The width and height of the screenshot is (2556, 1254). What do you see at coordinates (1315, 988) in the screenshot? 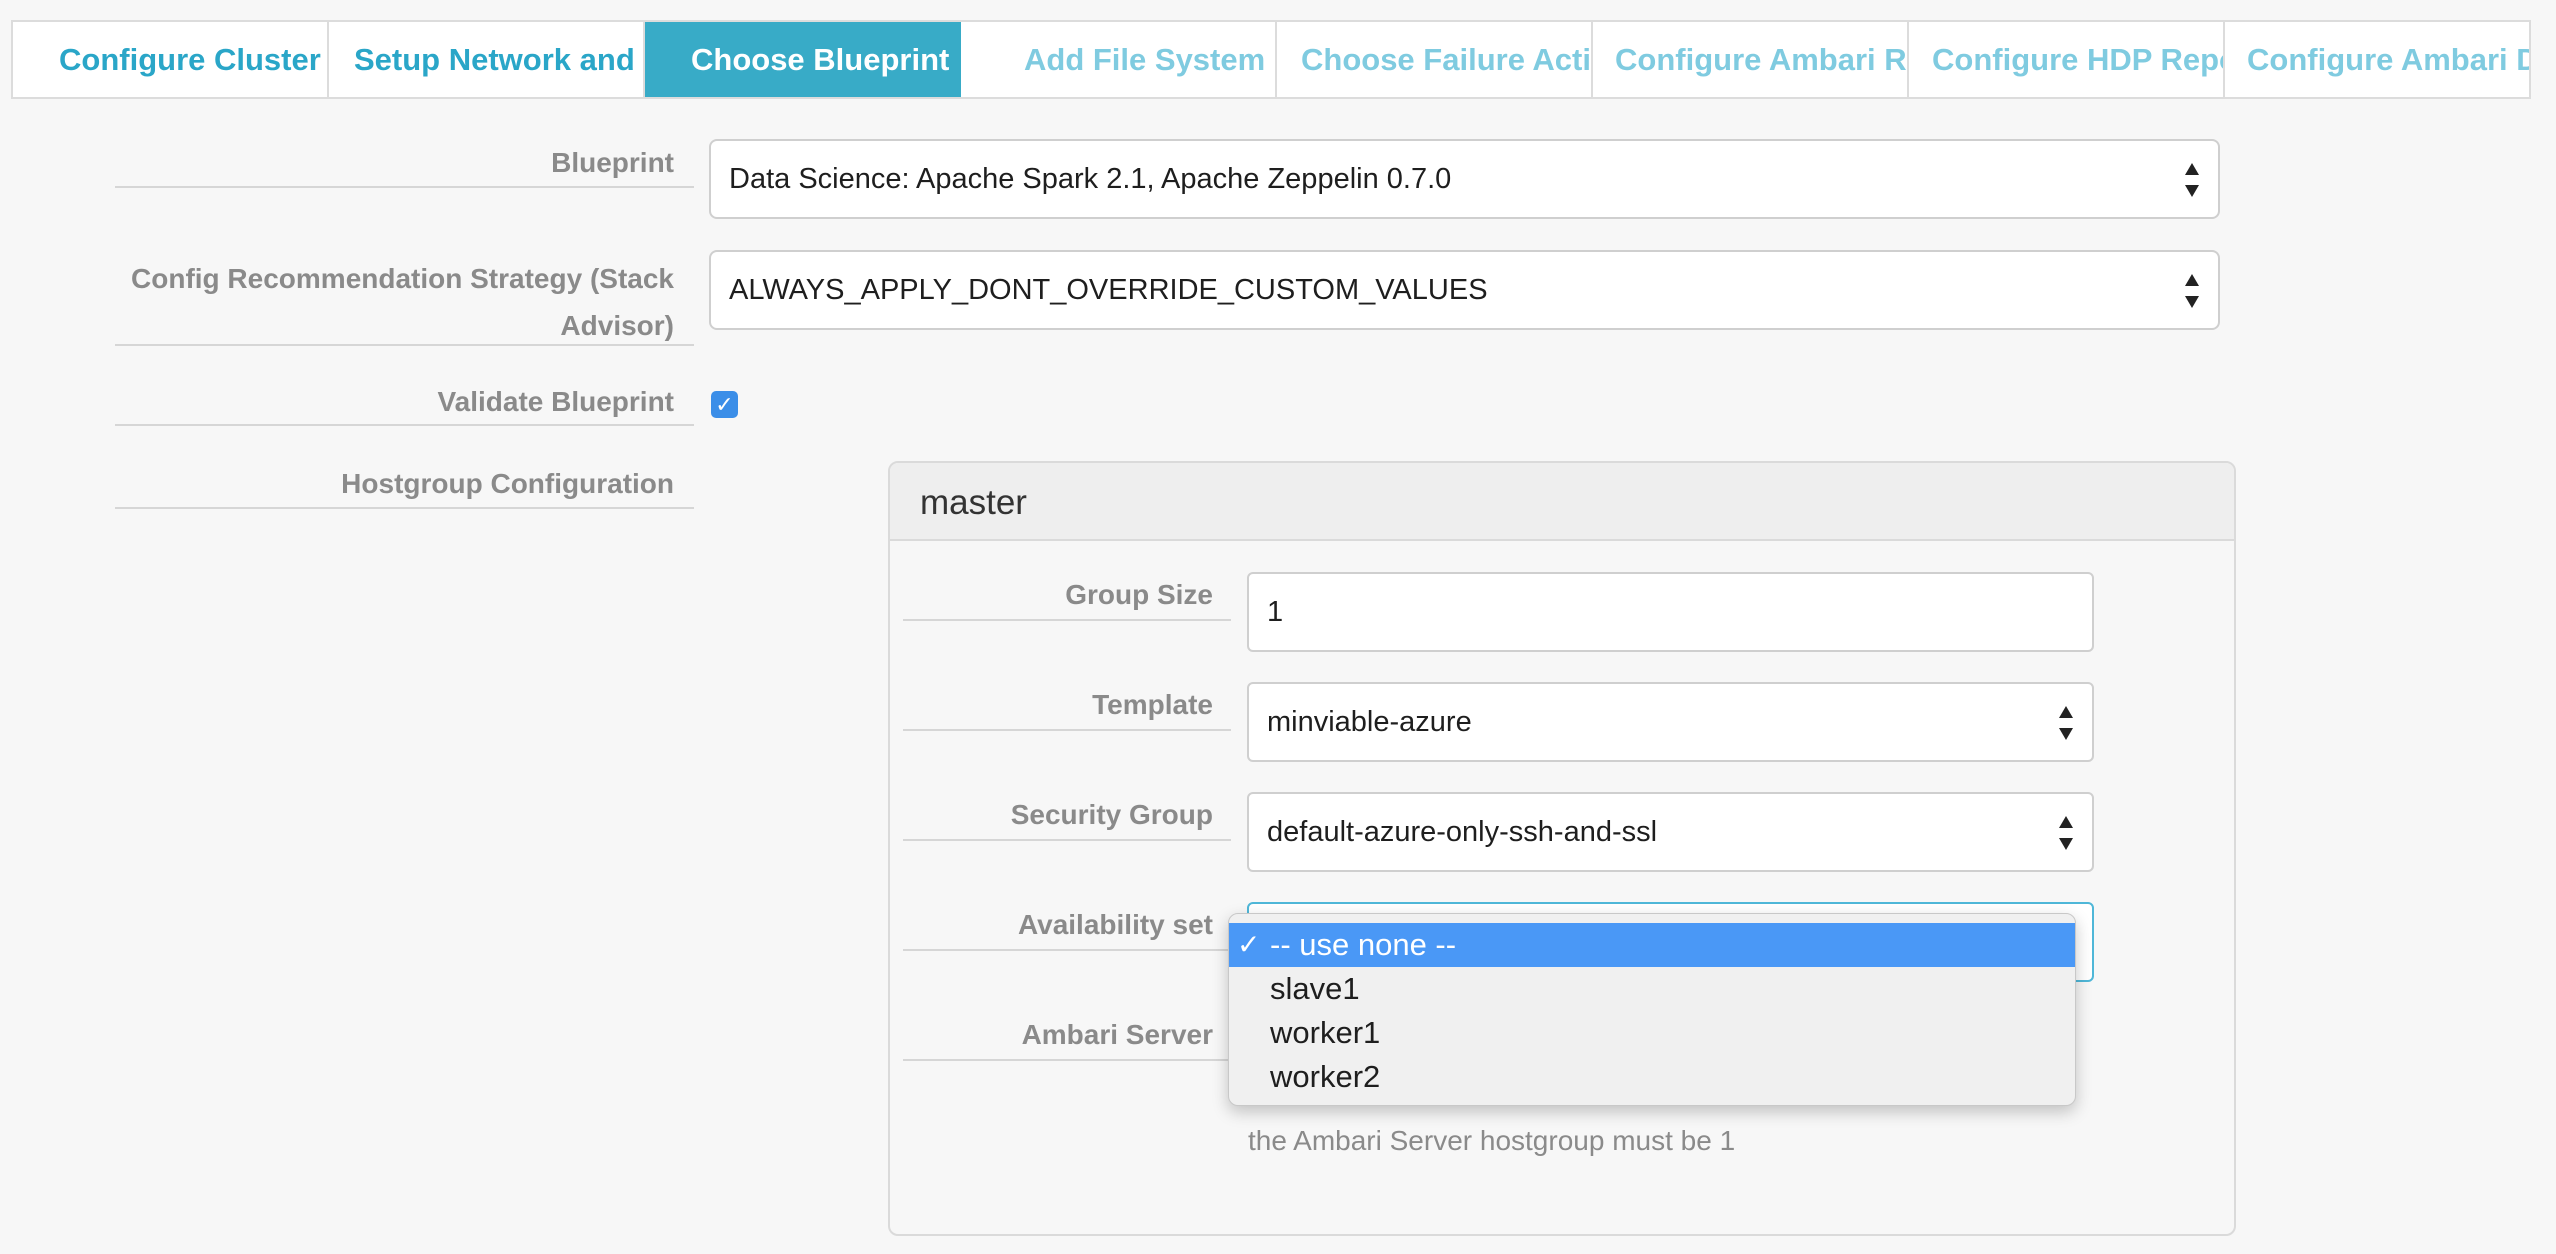
I see `dropdown-option-label: slave1` at bounding box center [1315, 988].